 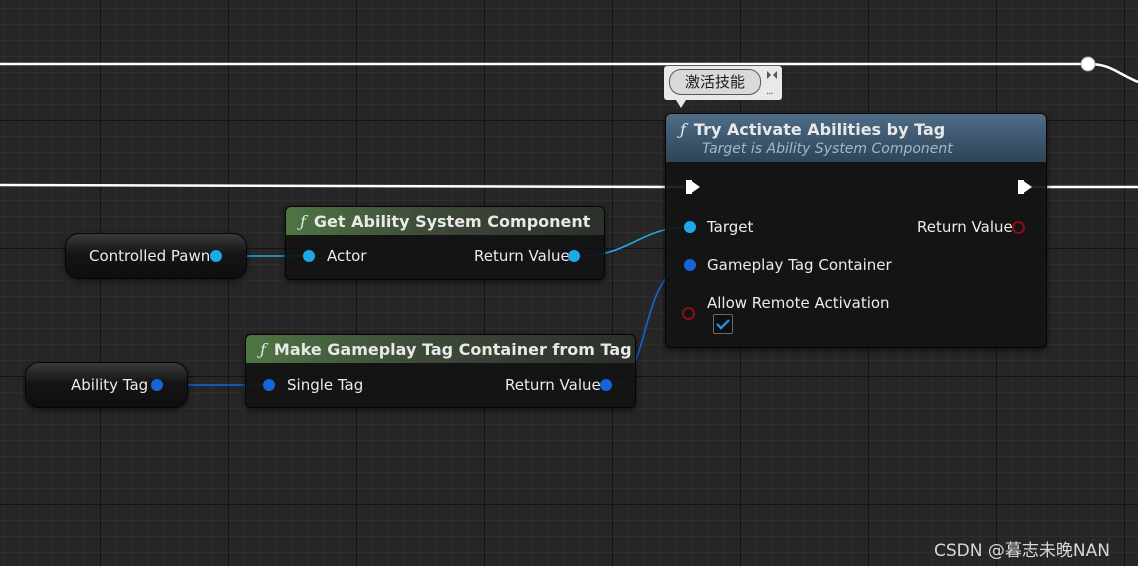 I want to click on pin-comment-icon, so click(x=772, y=75).